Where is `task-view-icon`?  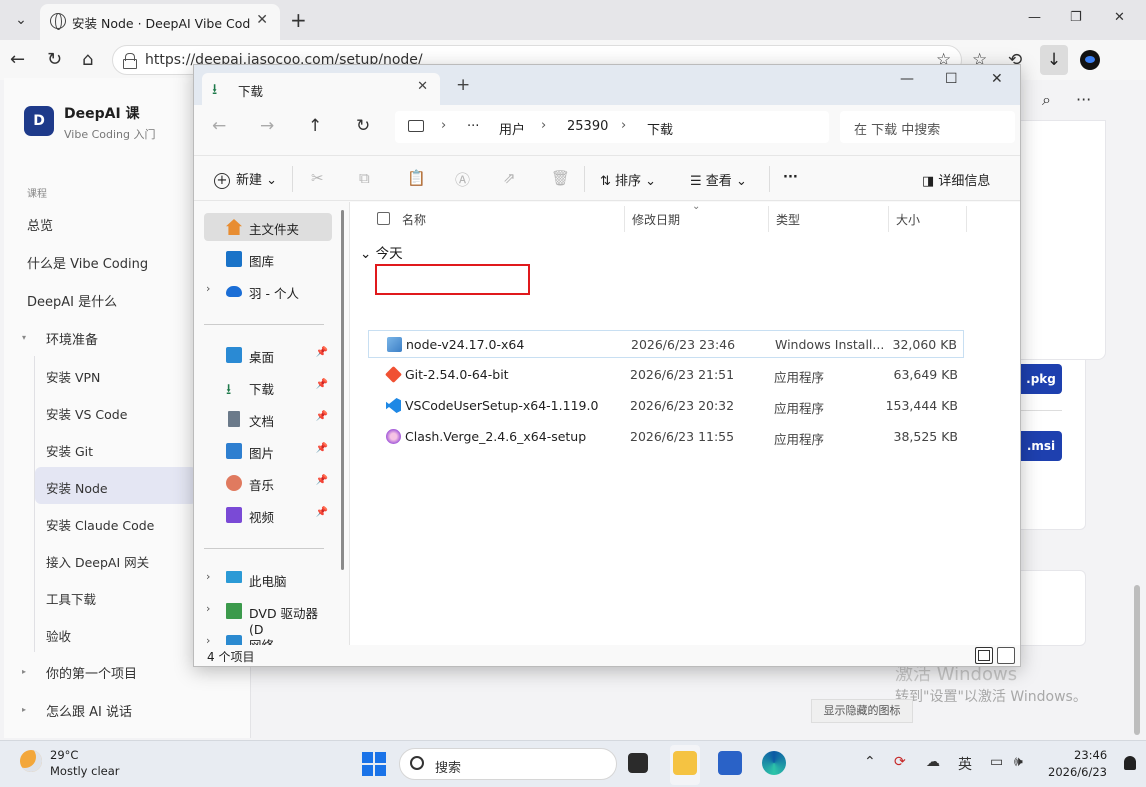
task-view-icon is located at coordinates (638, 763).